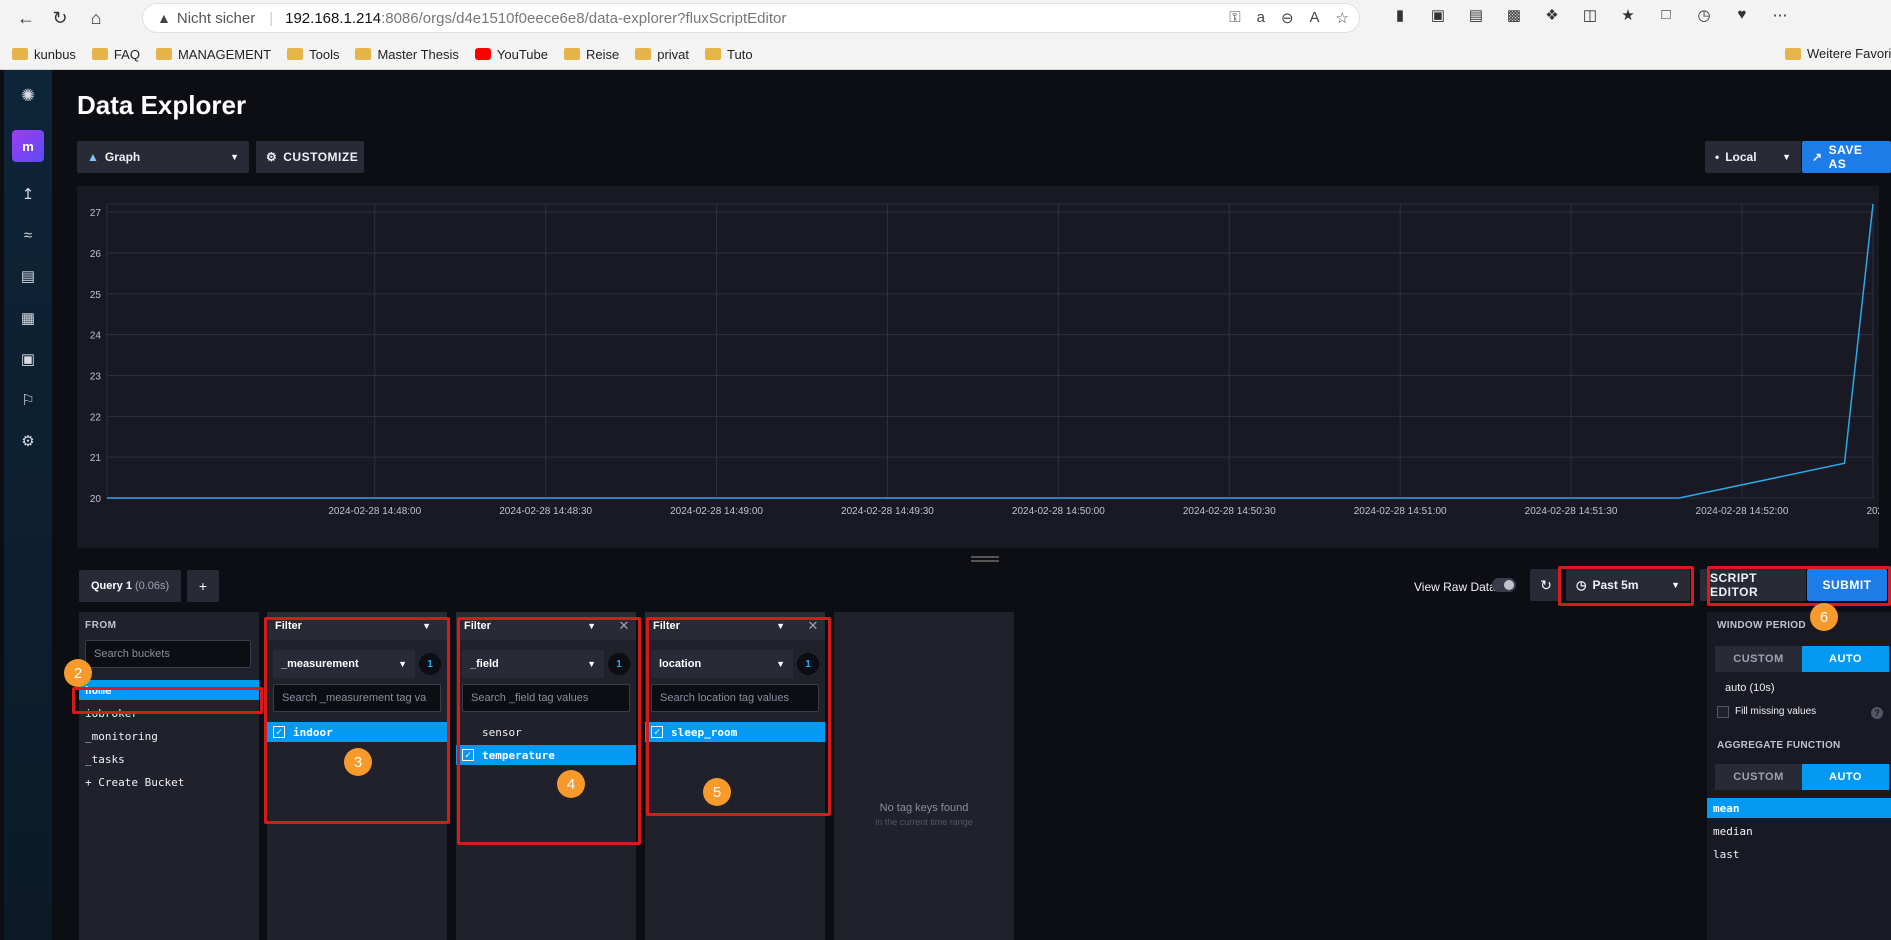 The height and width of the screenshot is (940, 1891). What do you see at coordinates (1824, 617) in the screenshot?
I see `step-marker-6: 6` at bounding box center [1824, 617].